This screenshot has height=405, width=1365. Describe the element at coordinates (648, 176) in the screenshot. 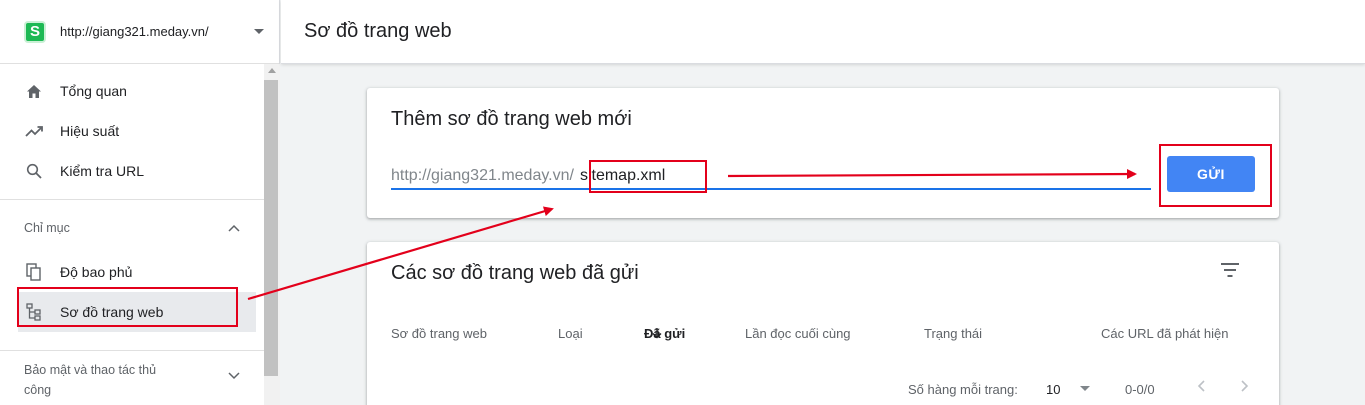

I see `annotation-box-input` at that location.